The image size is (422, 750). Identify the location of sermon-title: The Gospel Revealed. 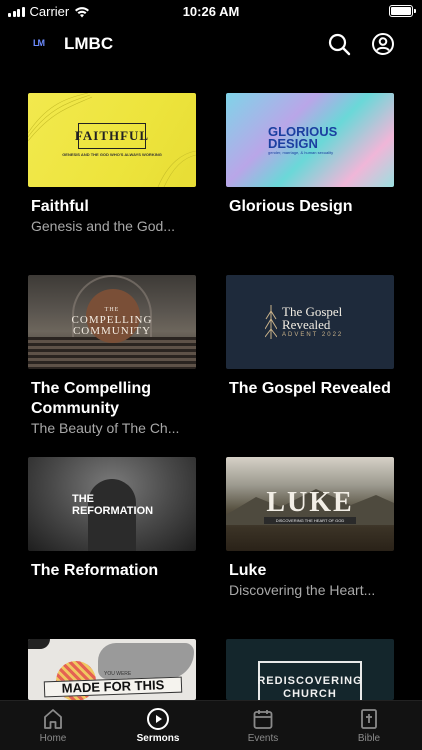
(310, 388).